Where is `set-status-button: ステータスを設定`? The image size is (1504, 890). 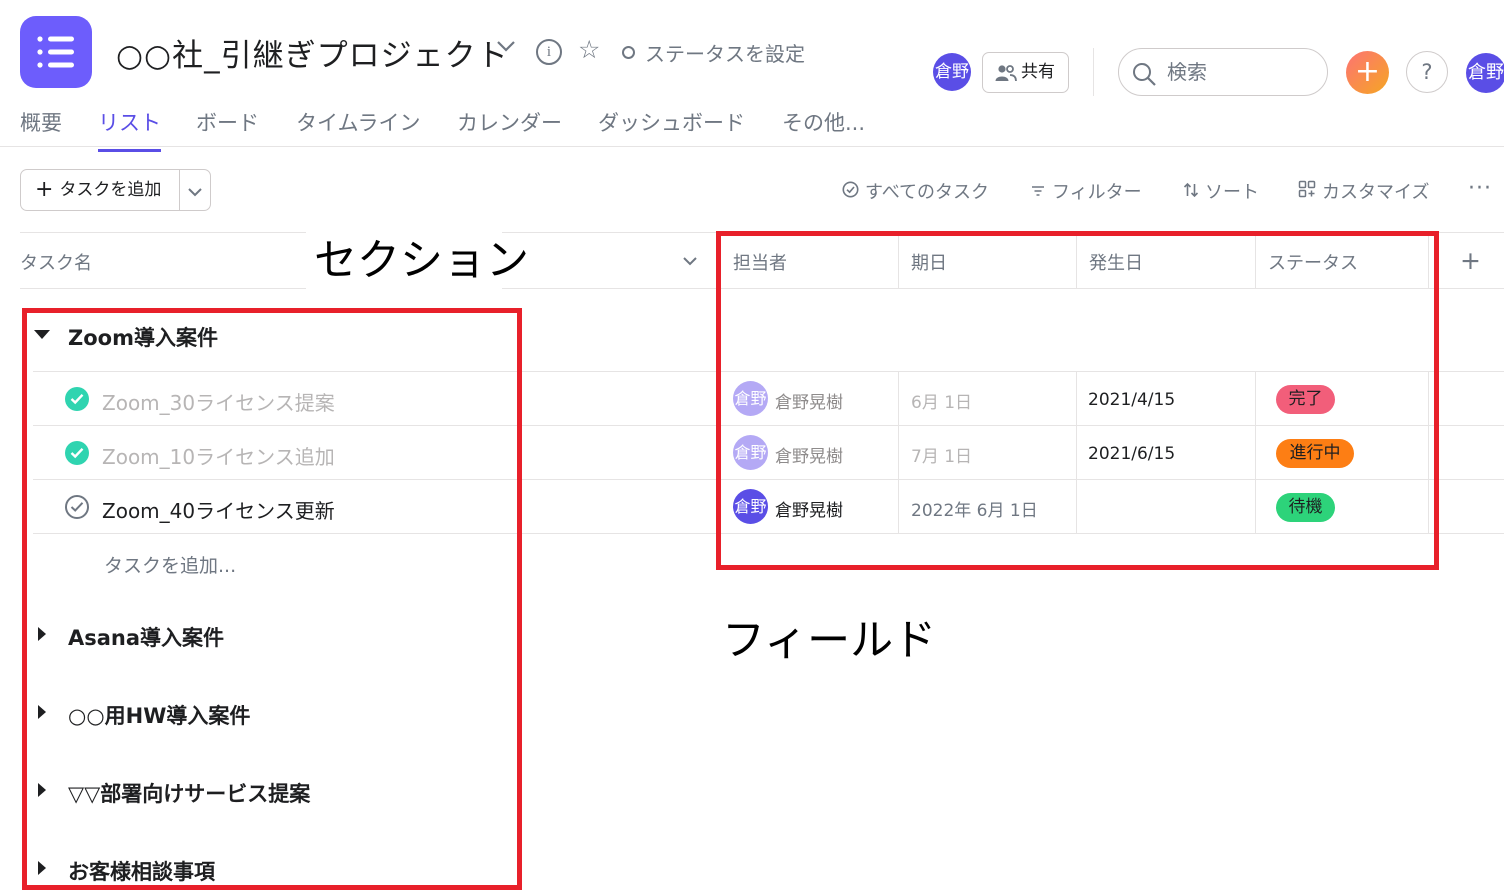 set-status-button: ステータスを設定 is located at coordinates (713, 52).